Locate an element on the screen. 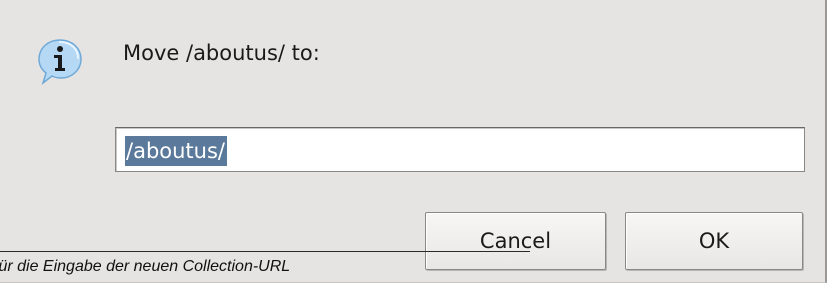 Image resolution: width=827 pixels, height=293 pixels. dialog-message: Move /aboutus/ to: is located at coordinates (221, 53).